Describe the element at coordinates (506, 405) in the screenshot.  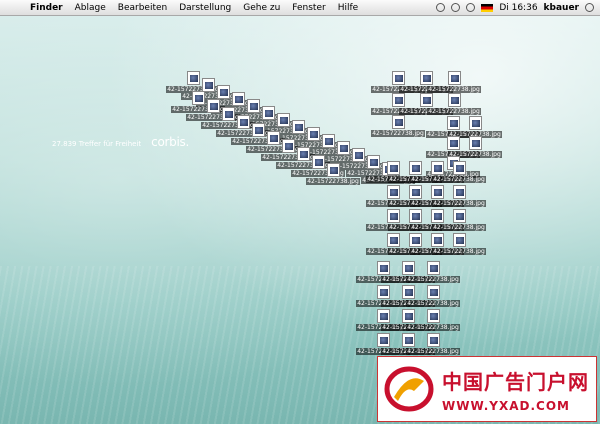
I see `watermark-url: WWW.YXAD.COM` at that location.